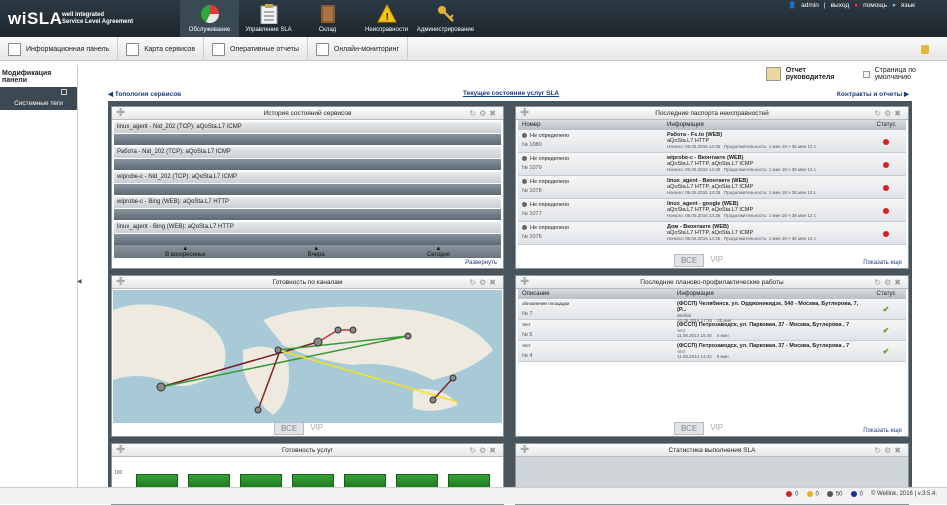  What do you see at coordinates (386, 18) in the screenshot?
I see `nav-faults: ! Неисправности` at bounding box center [386, 18].